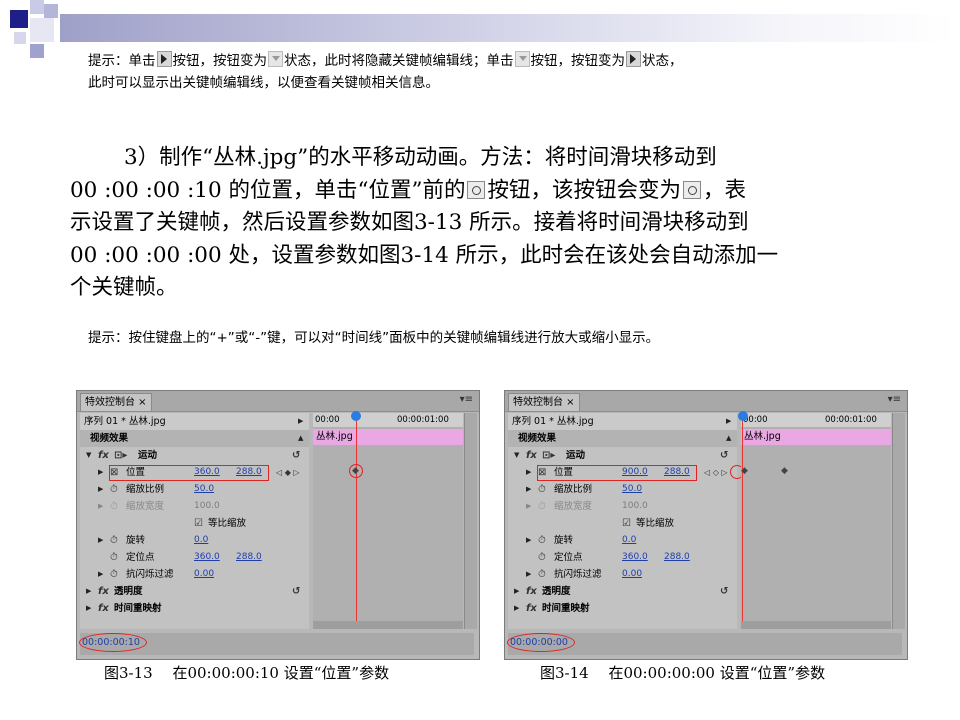 The image size is (960, 720). I want to click on motion-label: 运动, so click(576, 455).